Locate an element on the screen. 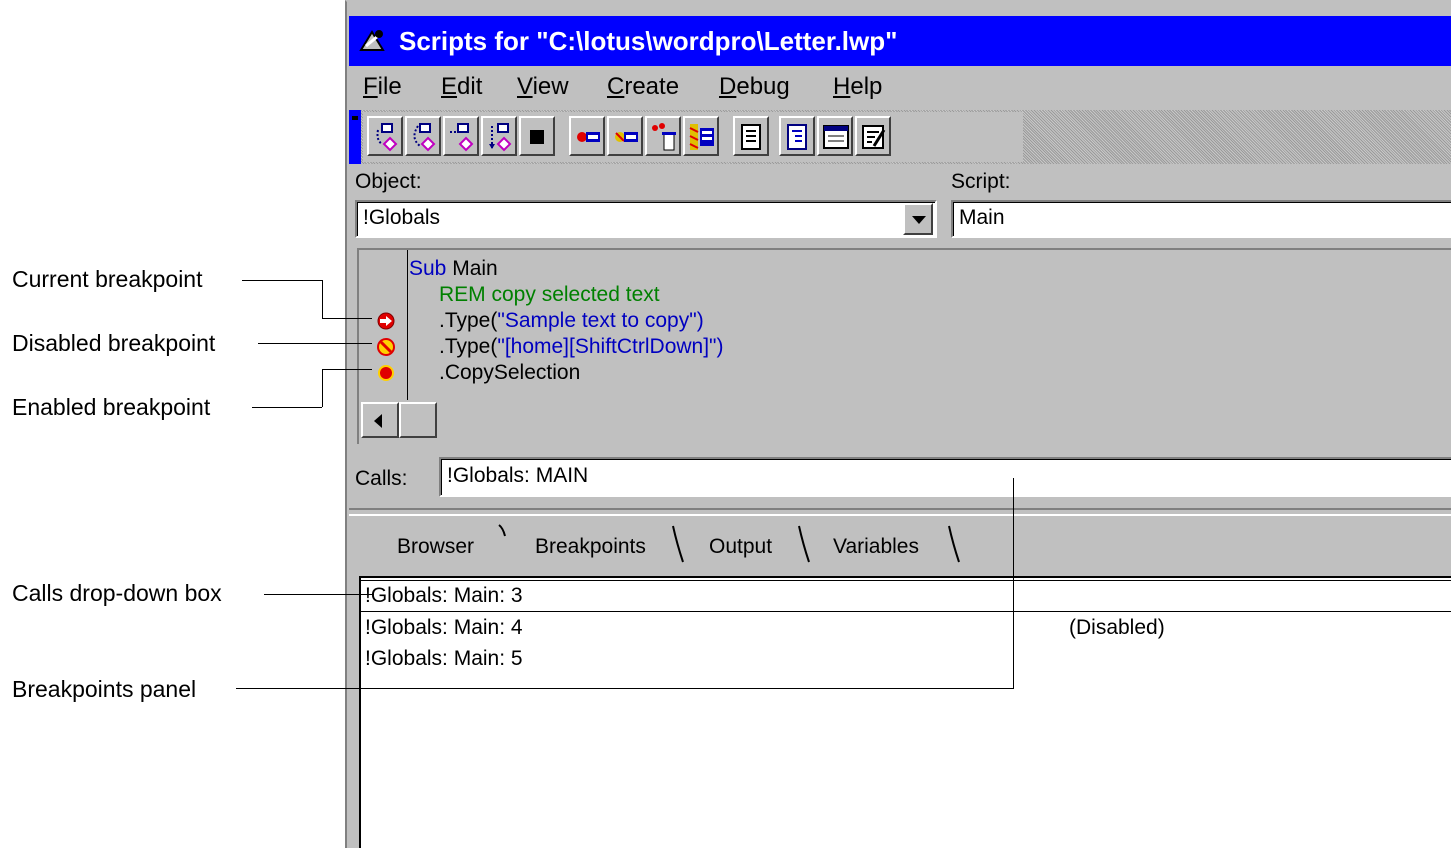 The height and width of the screenshot is (848, 1451). run-to-cursor-button is located at coordinates (499, 136).